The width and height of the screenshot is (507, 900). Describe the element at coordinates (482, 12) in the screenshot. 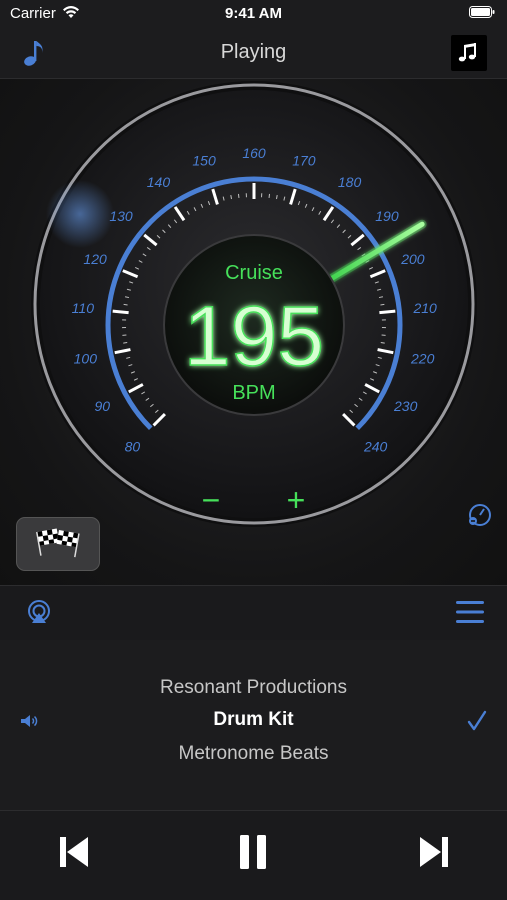

I see `battery-icon` at that location.